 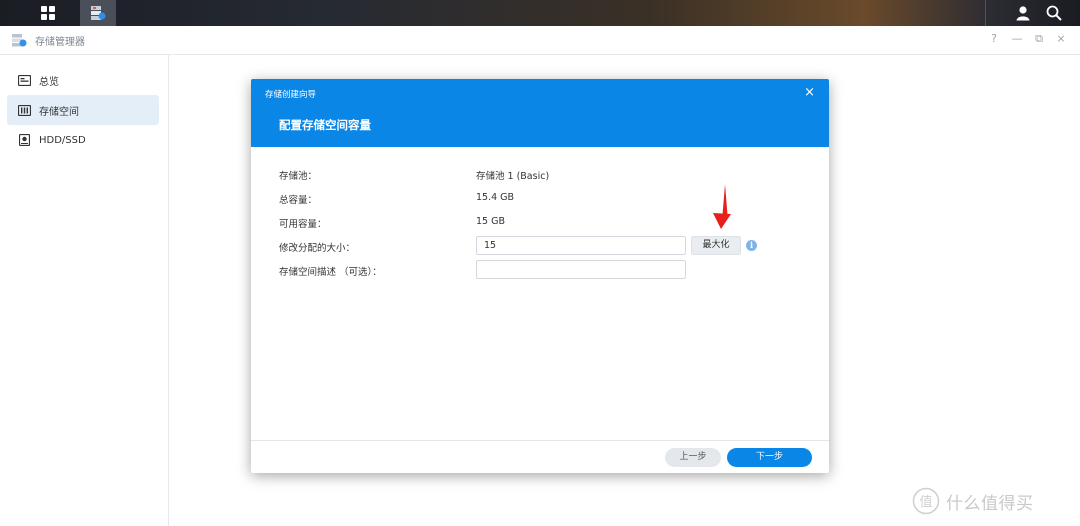 What do you see at coordinates (24, 140) in the screenshot?
I see `disk-icon` at bounding box center [24, 140].